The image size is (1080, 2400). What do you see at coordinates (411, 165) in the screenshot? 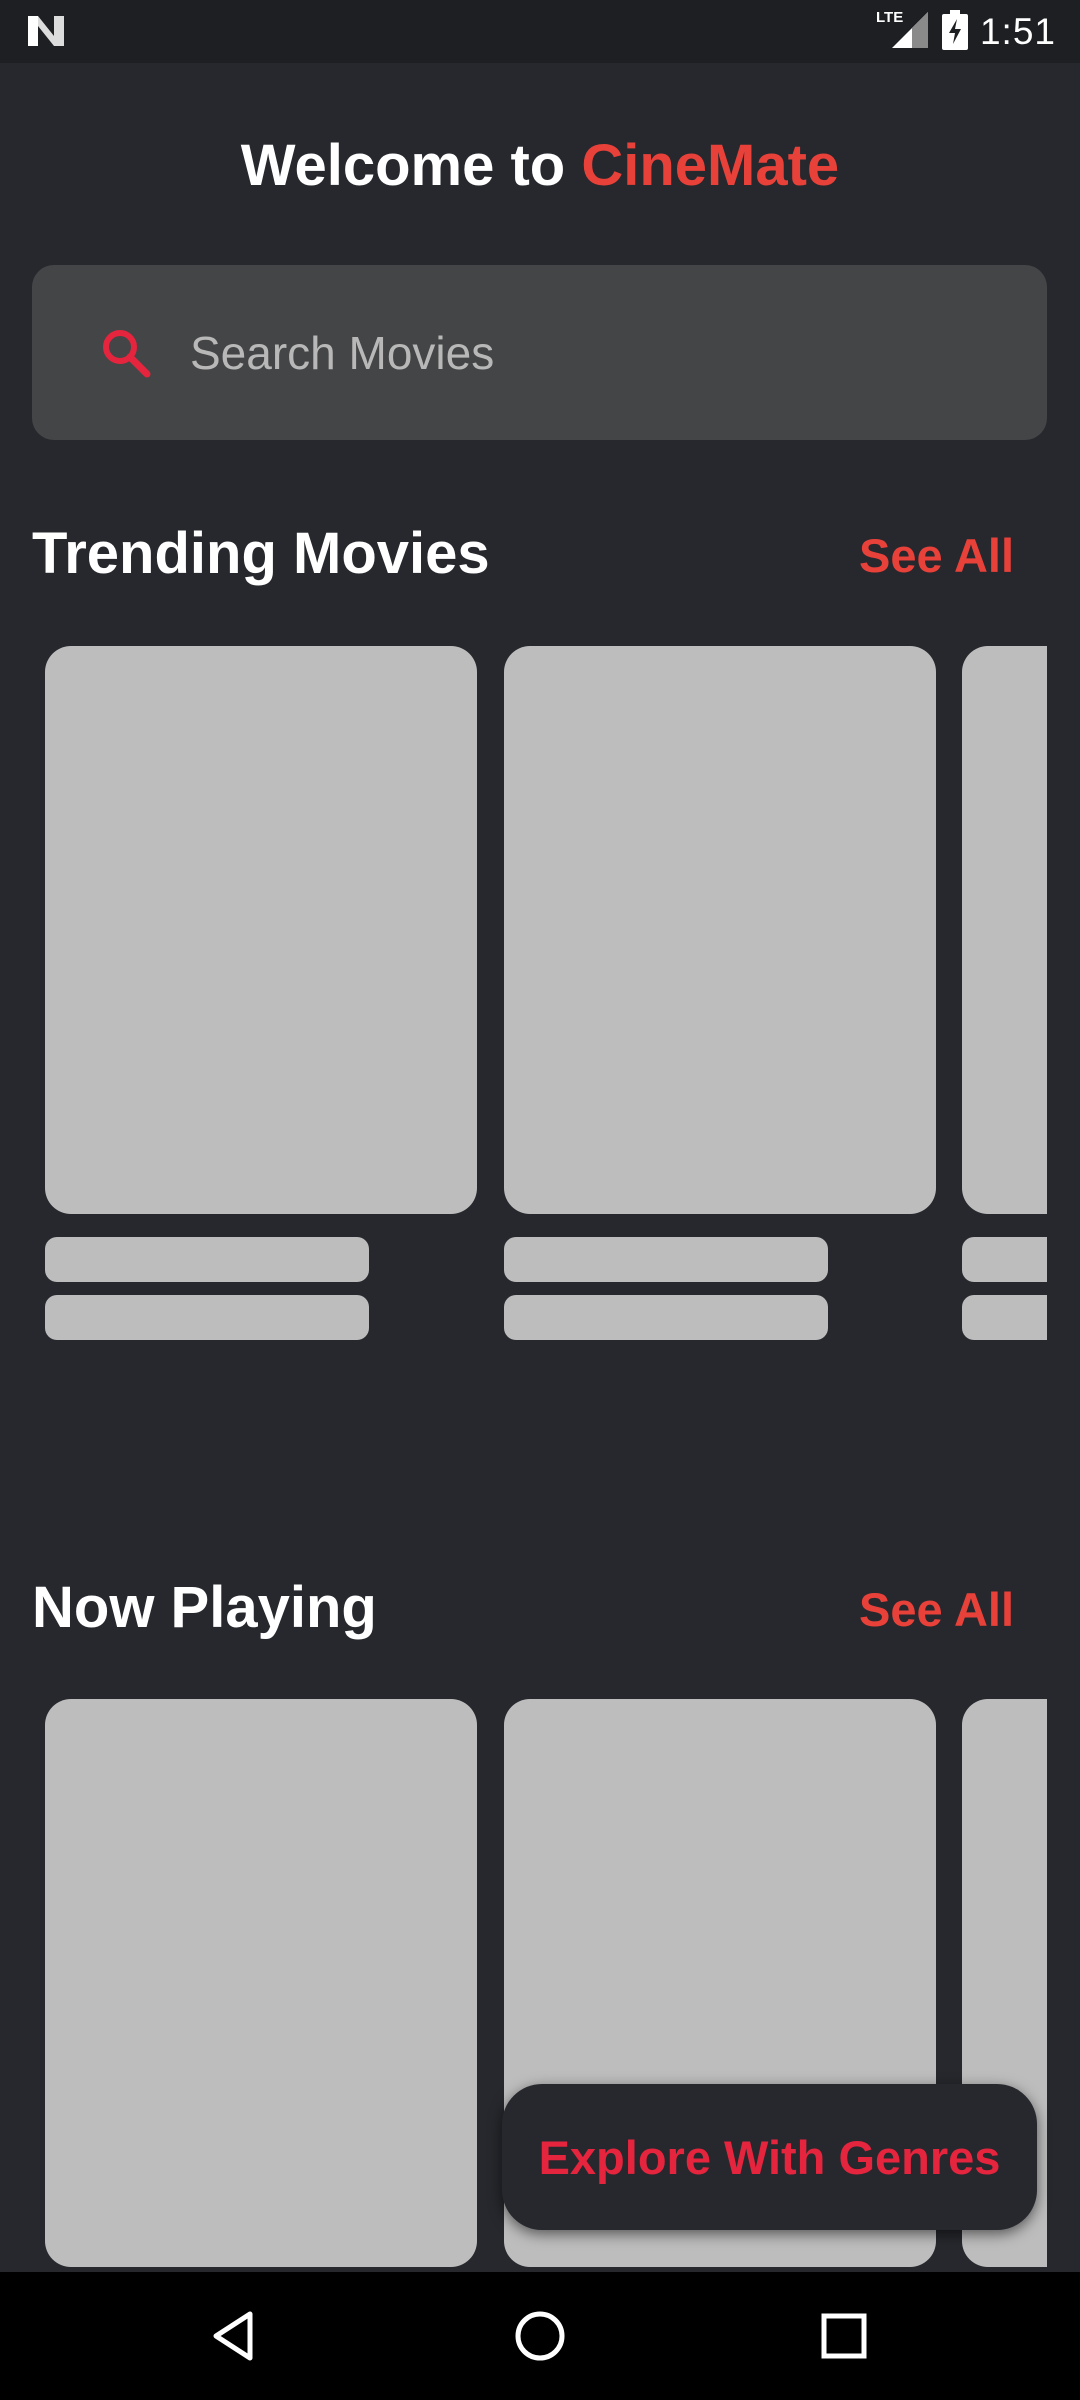
I see `welcome-prefix: Welcome to` at bounding box center [411, 165].